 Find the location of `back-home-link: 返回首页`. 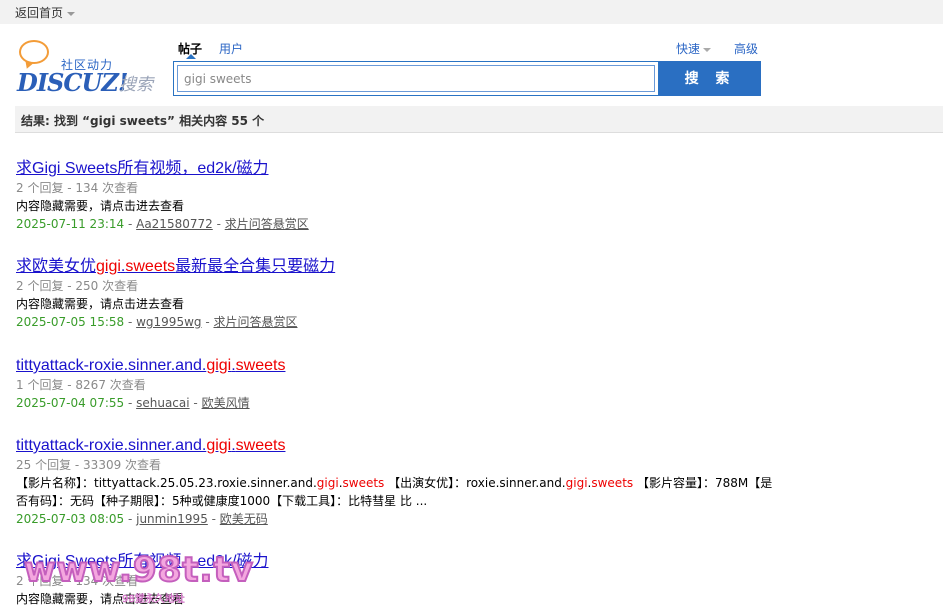

back-home-link: 返回首页 is located at coordinates (45, 12).